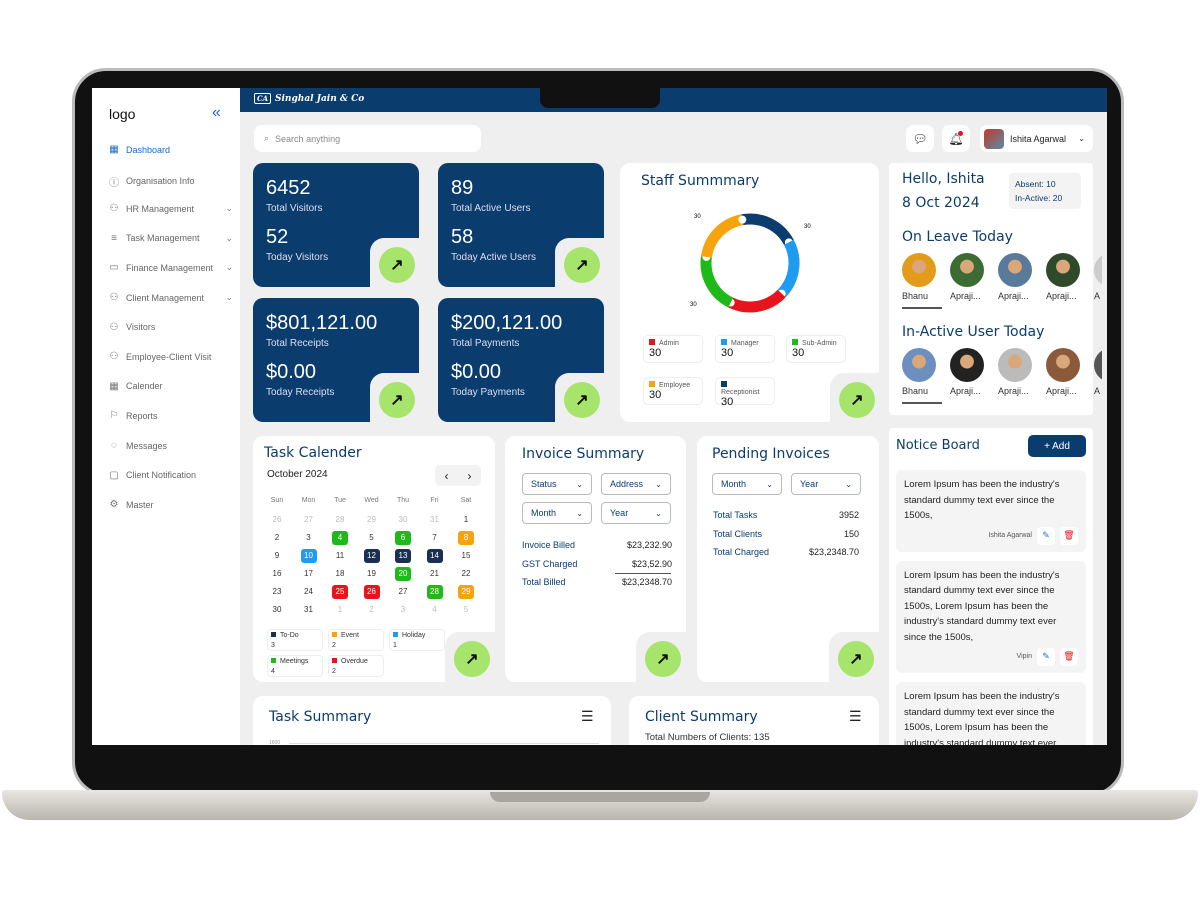 This screenshot has height=900, width=1200. I want to click on brand-mark-icon: CA, so click(263, 98).